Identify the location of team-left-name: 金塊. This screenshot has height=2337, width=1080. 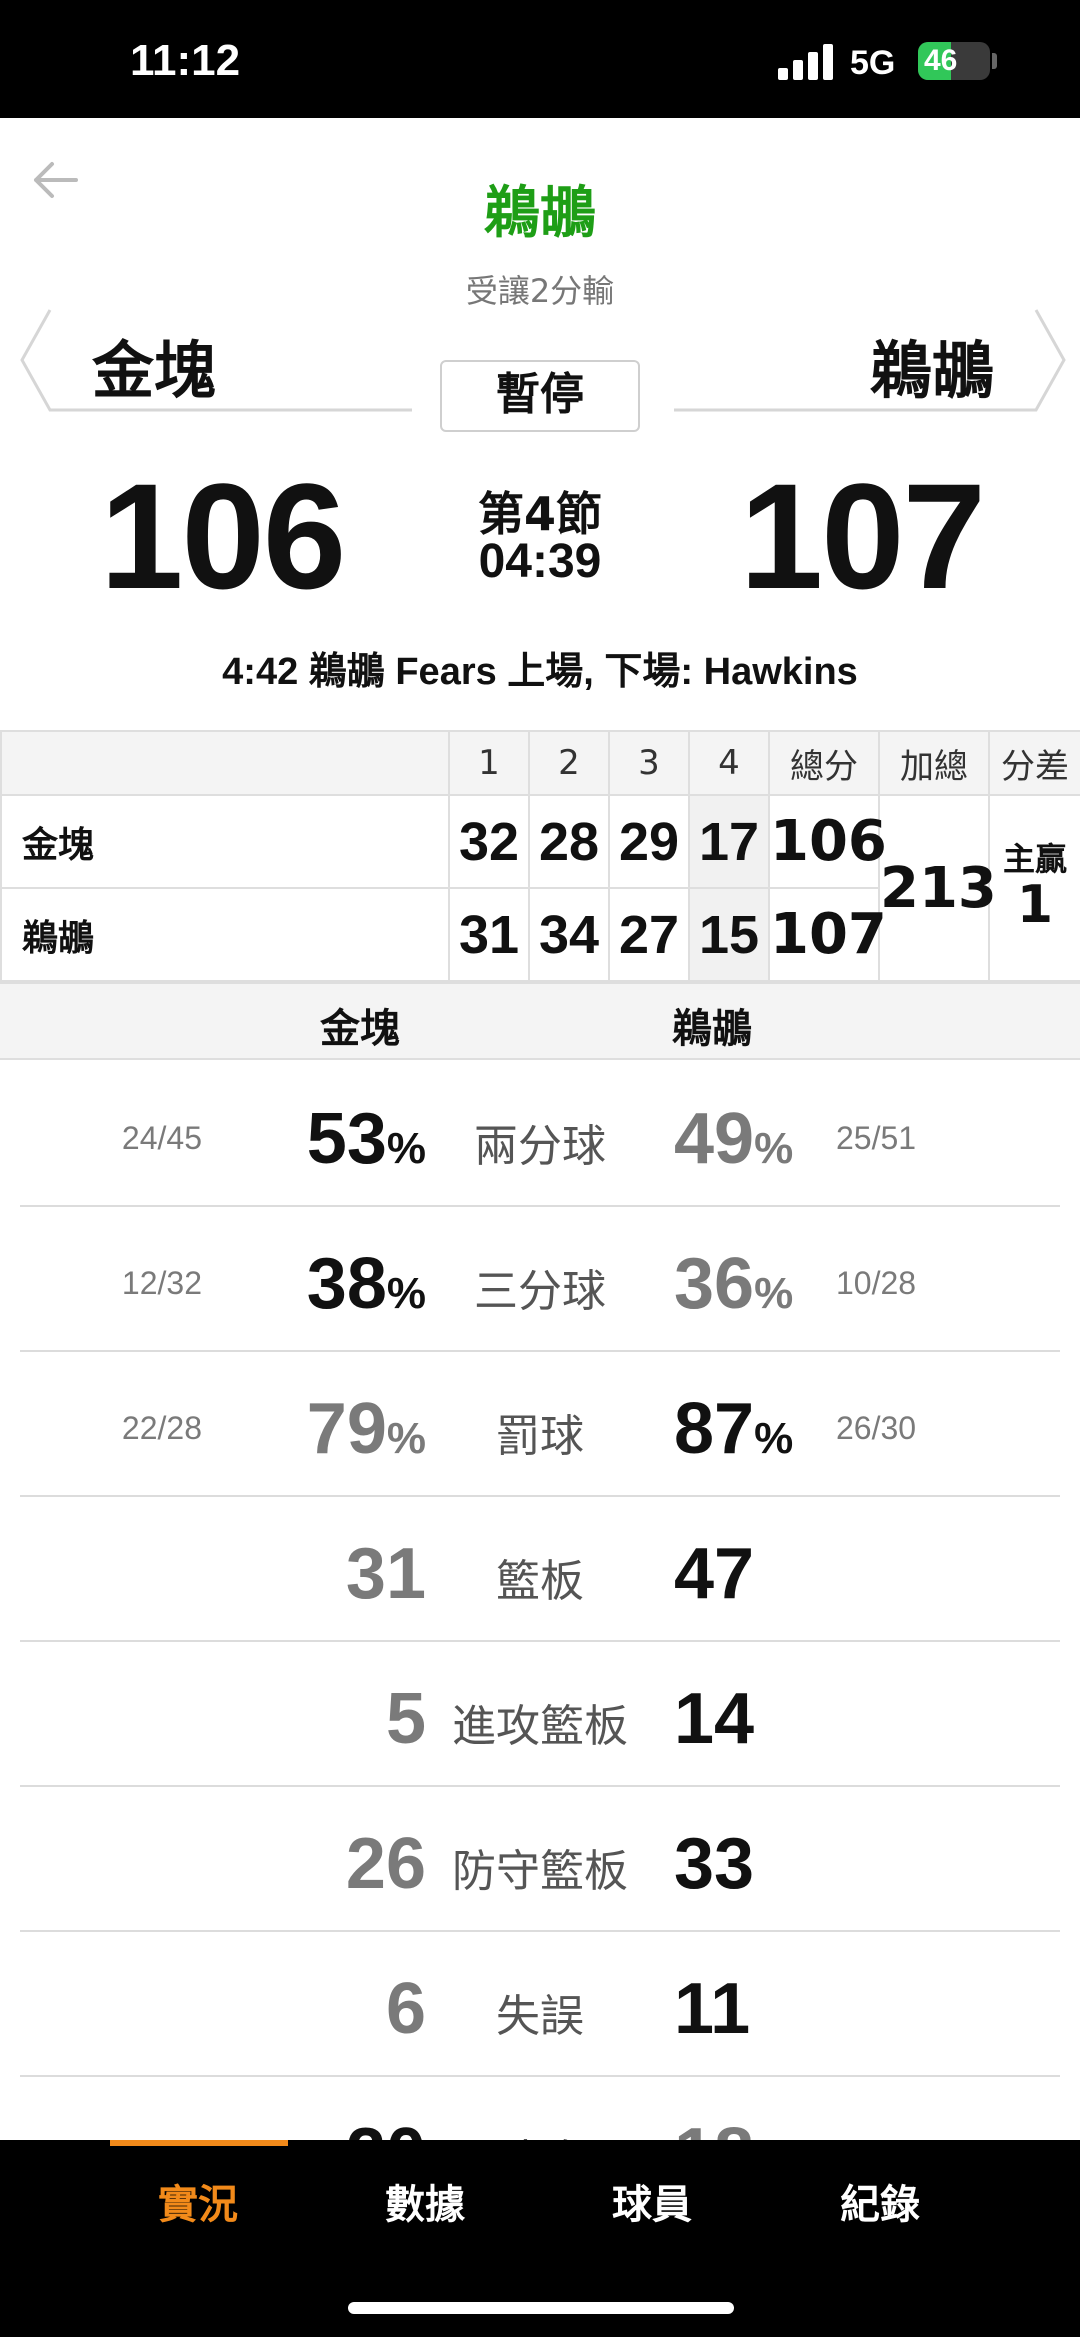
(154, 370).